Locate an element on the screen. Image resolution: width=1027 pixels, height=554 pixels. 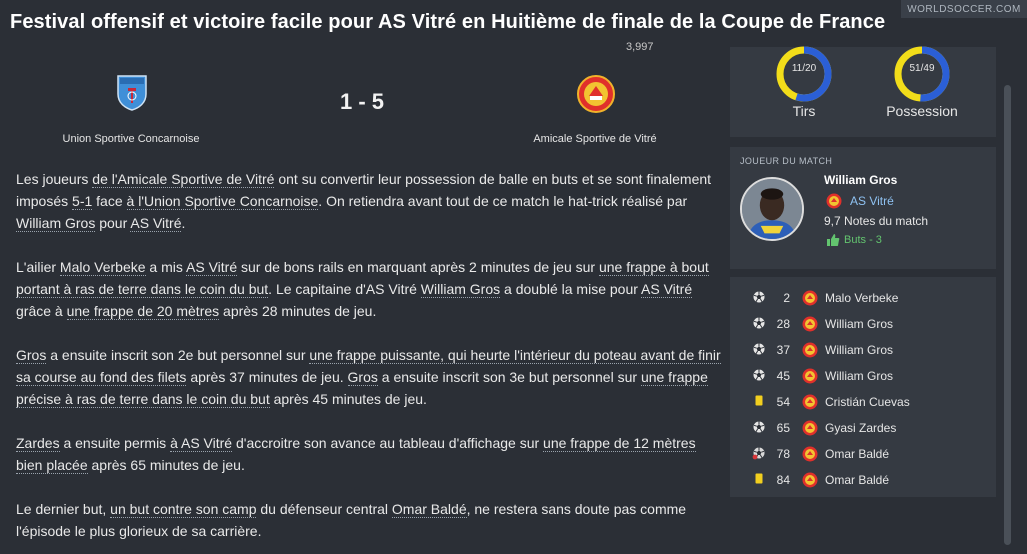
event-row: 78 Omar Baldé is located at coordinates (863, 454).